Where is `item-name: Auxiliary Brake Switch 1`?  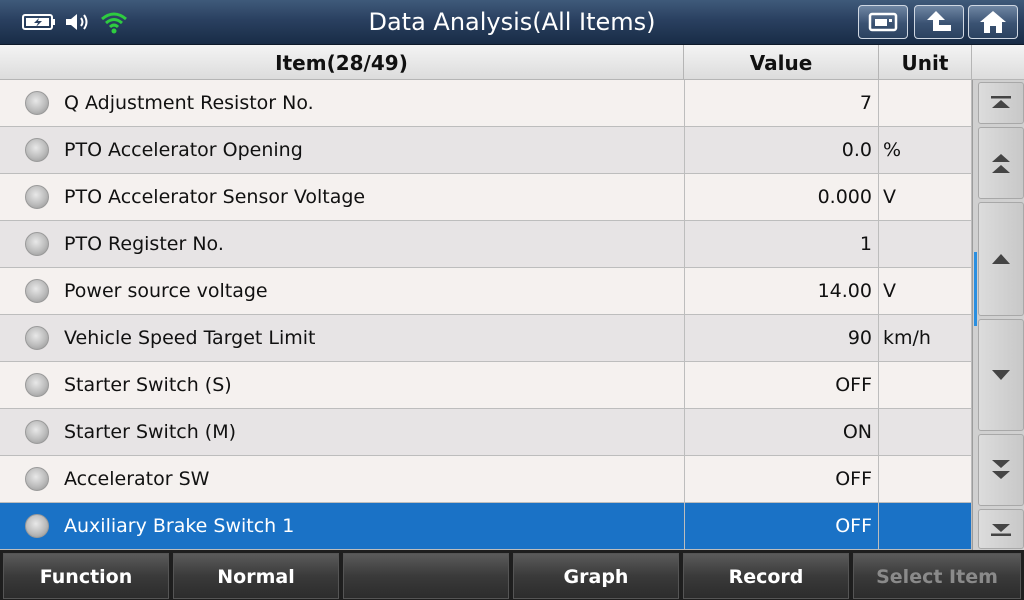
item-name: Auxiliary Brake Switch 1 is located at coordinates (179, 526).